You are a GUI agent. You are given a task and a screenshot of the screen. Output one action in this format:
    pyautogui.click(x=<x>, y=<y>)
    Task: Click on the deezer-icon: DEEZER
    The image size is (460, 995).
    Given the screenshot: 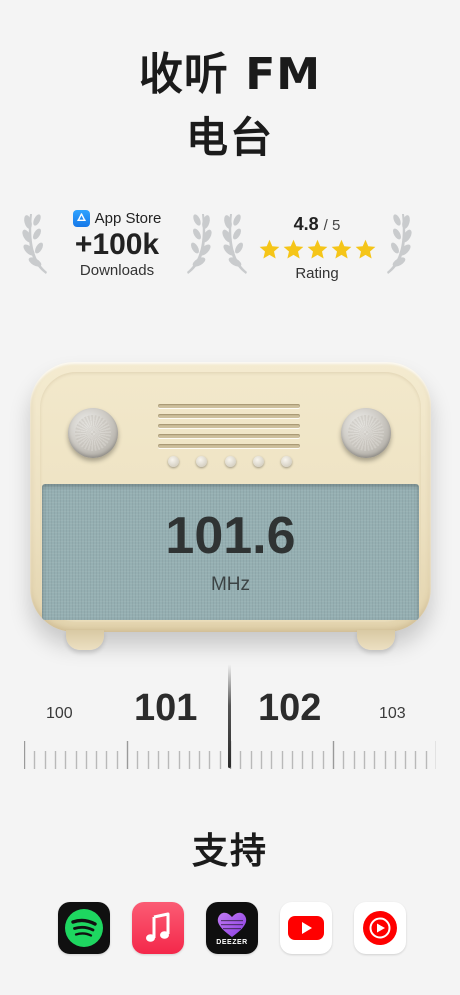 What is the action you would take?
    pyautogui.click(x=232, y=928)
    